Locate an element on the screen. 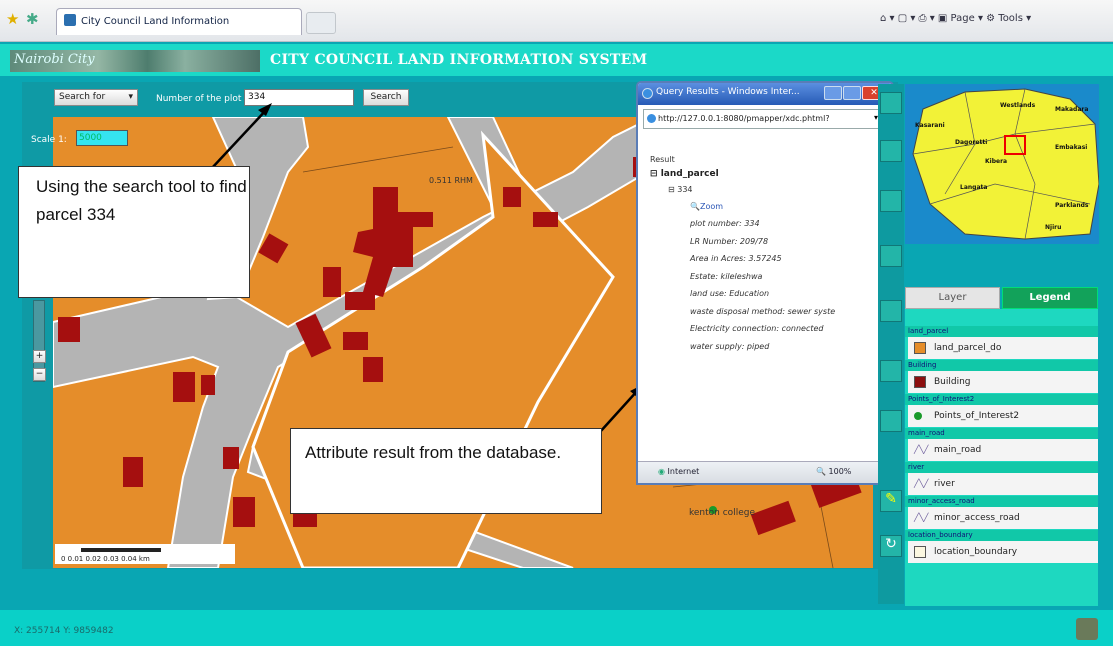  overview-place-label: Westlands is located at coordinates (1018, 105).